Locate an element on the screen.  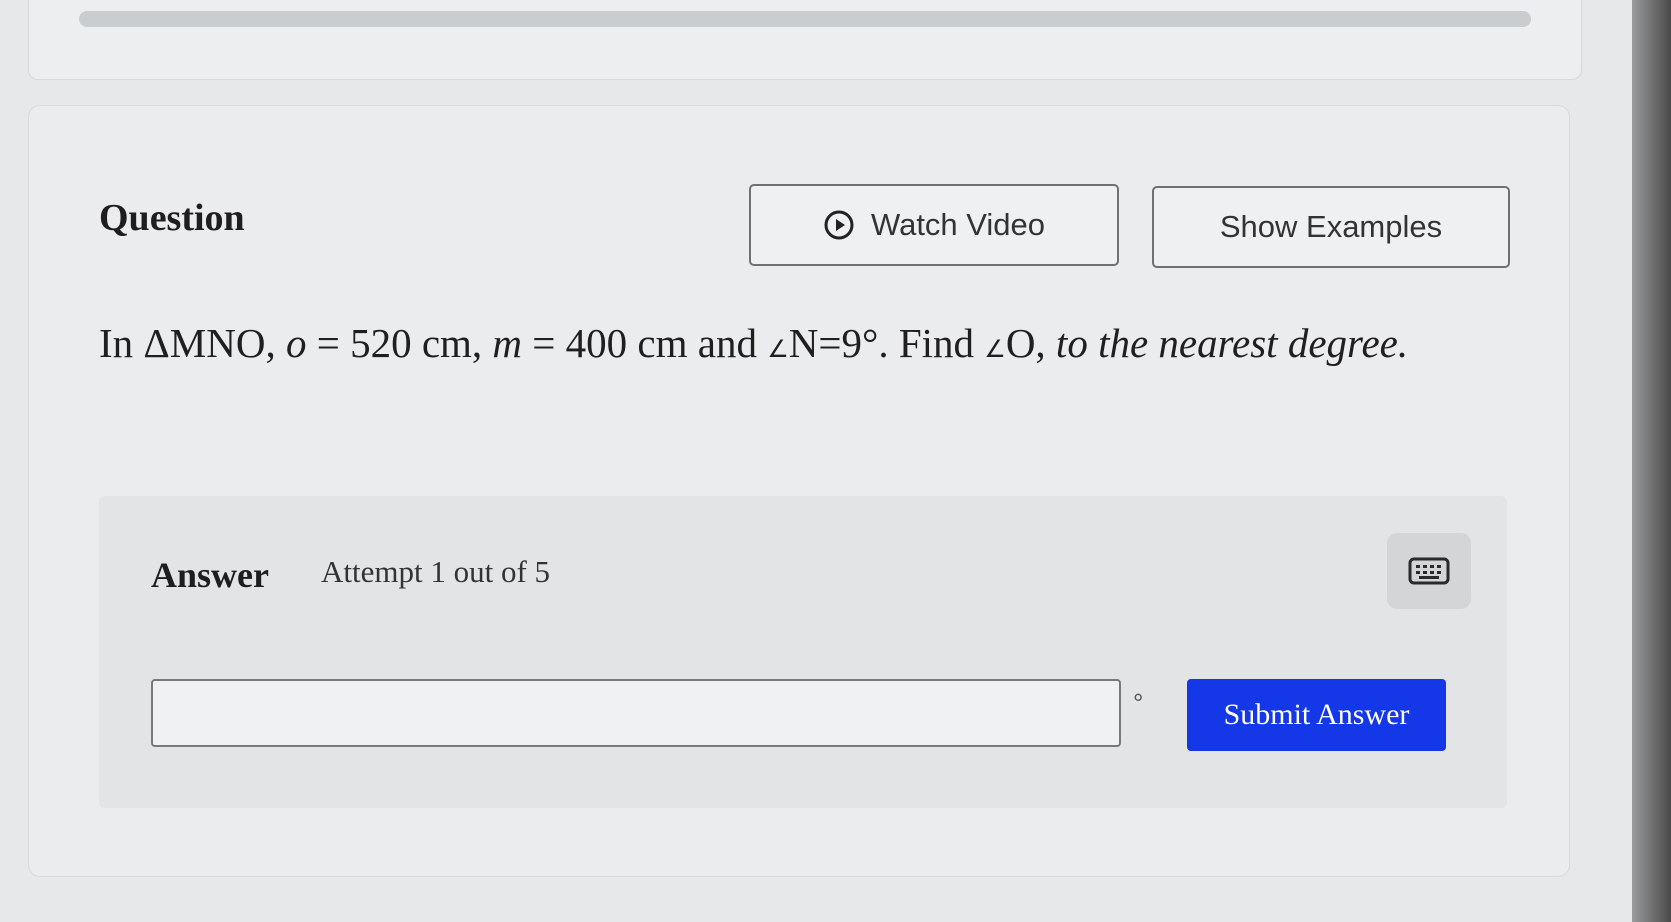
submit-answer-button: Submit Answer is located at coordinates (1316, 715).